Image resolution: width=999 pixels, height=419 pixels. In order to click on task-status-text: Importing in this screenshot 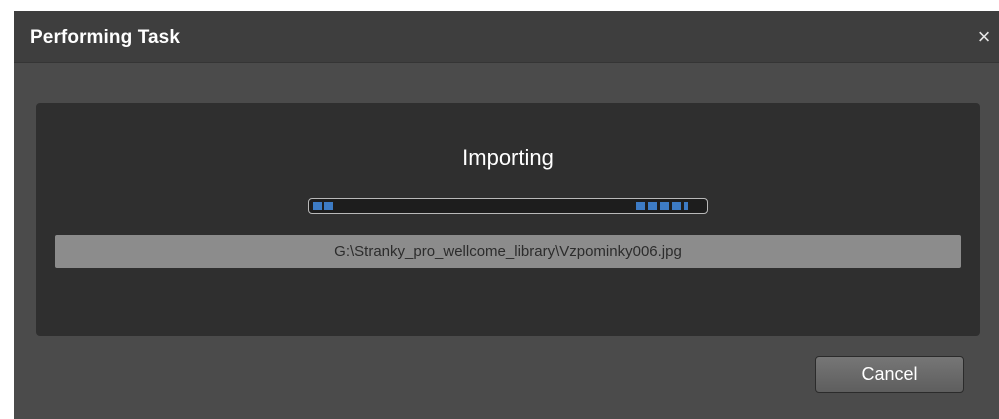, I will do `click(508, 157)`.